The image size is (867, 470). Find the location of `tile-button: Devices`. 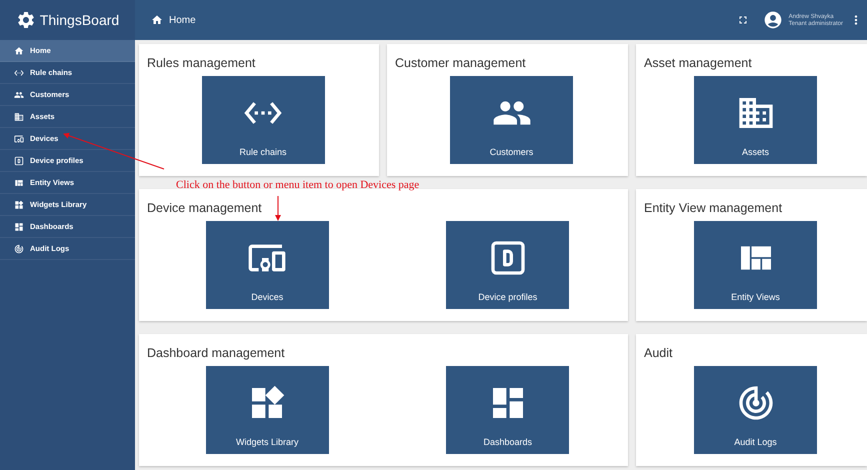

tile-button: Devices is located at coordinates (267, 265).